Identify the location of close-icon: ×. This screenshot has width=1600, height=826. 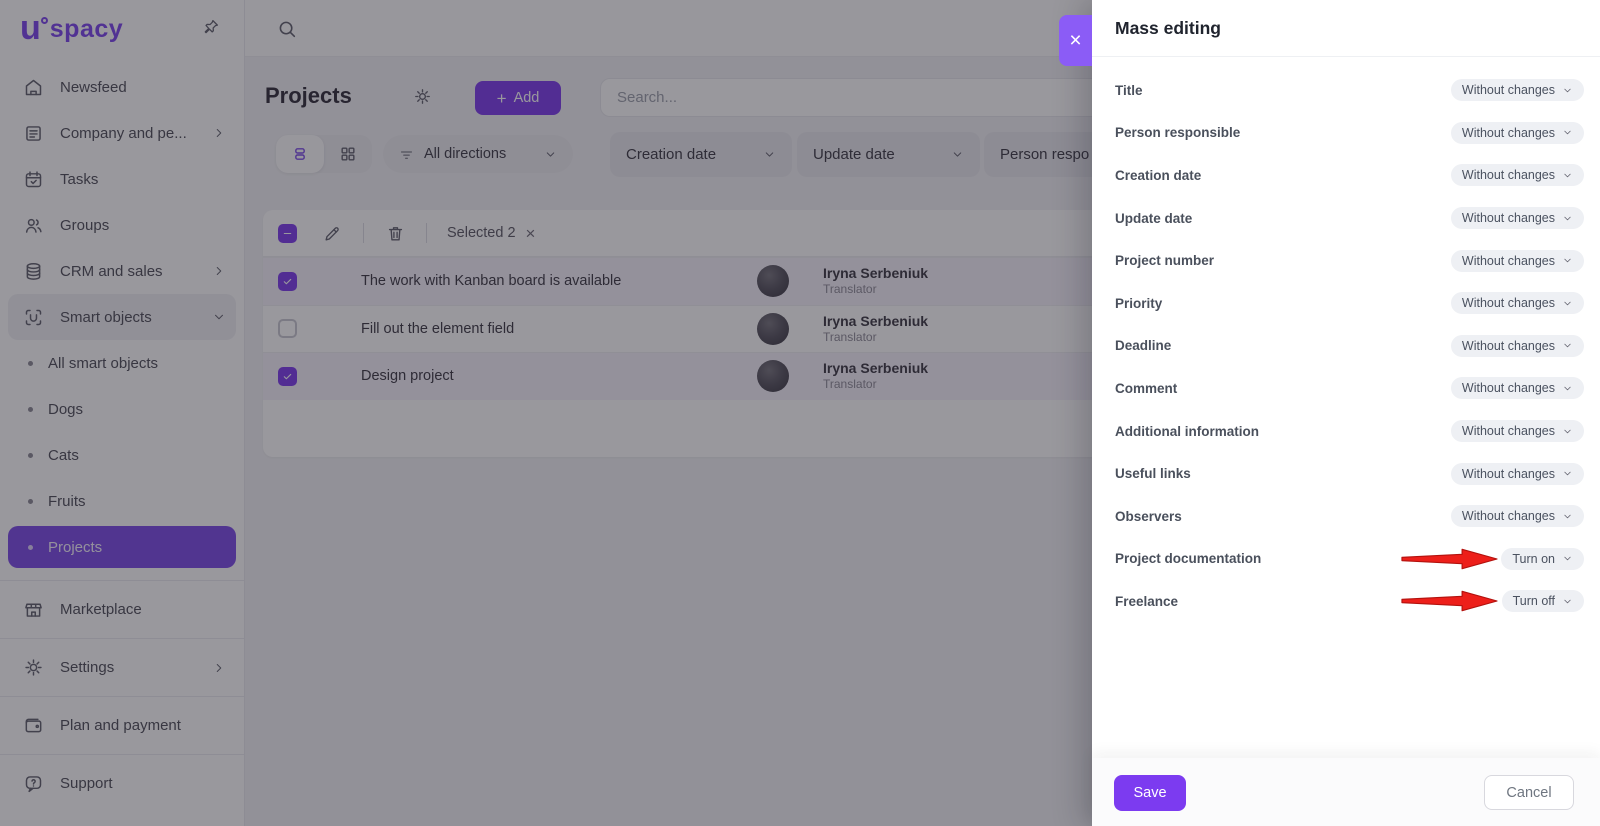
(1075, 40).